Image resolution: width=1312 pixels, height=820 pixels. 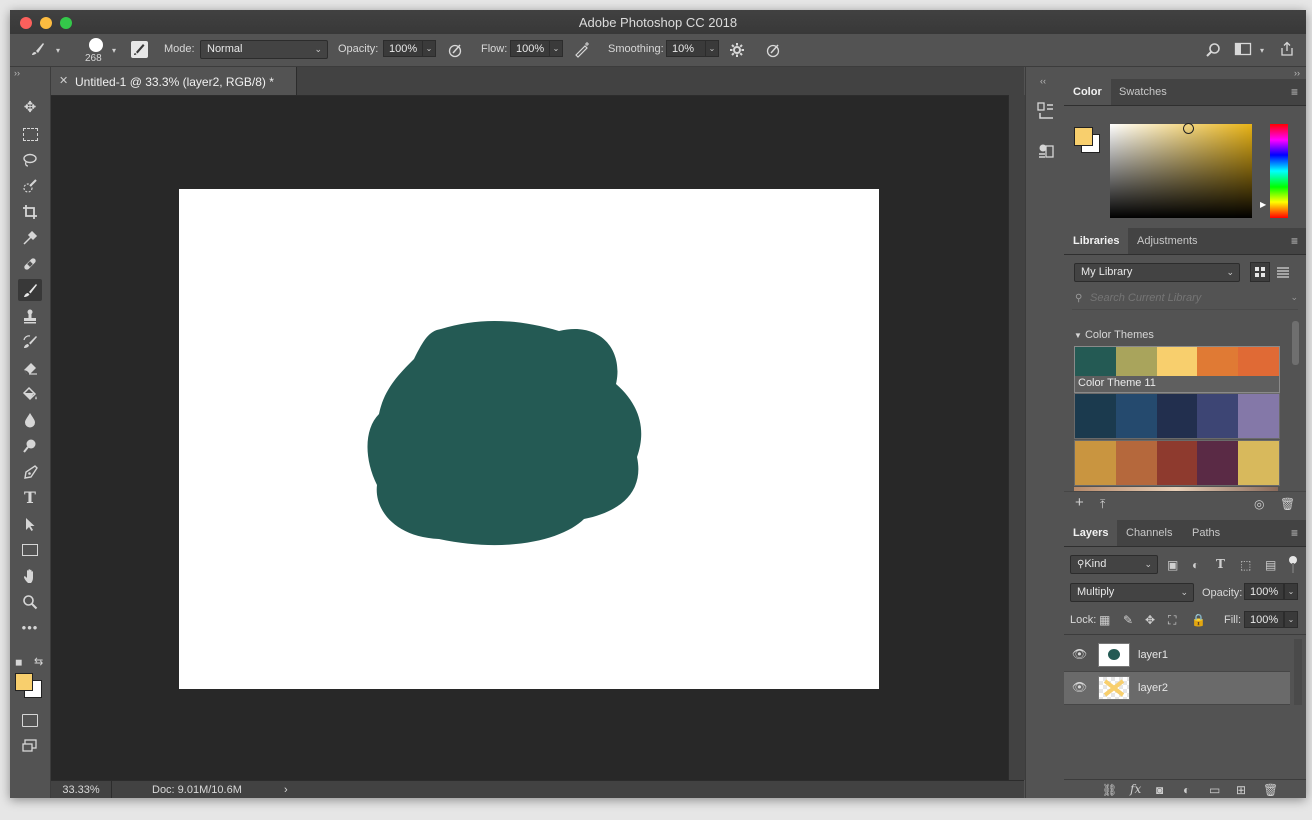 What do you see at coordinates (1177, 688) in the screenshot?
I see `layer-row: 👁 layer2` at bounding box center [1177, 688].